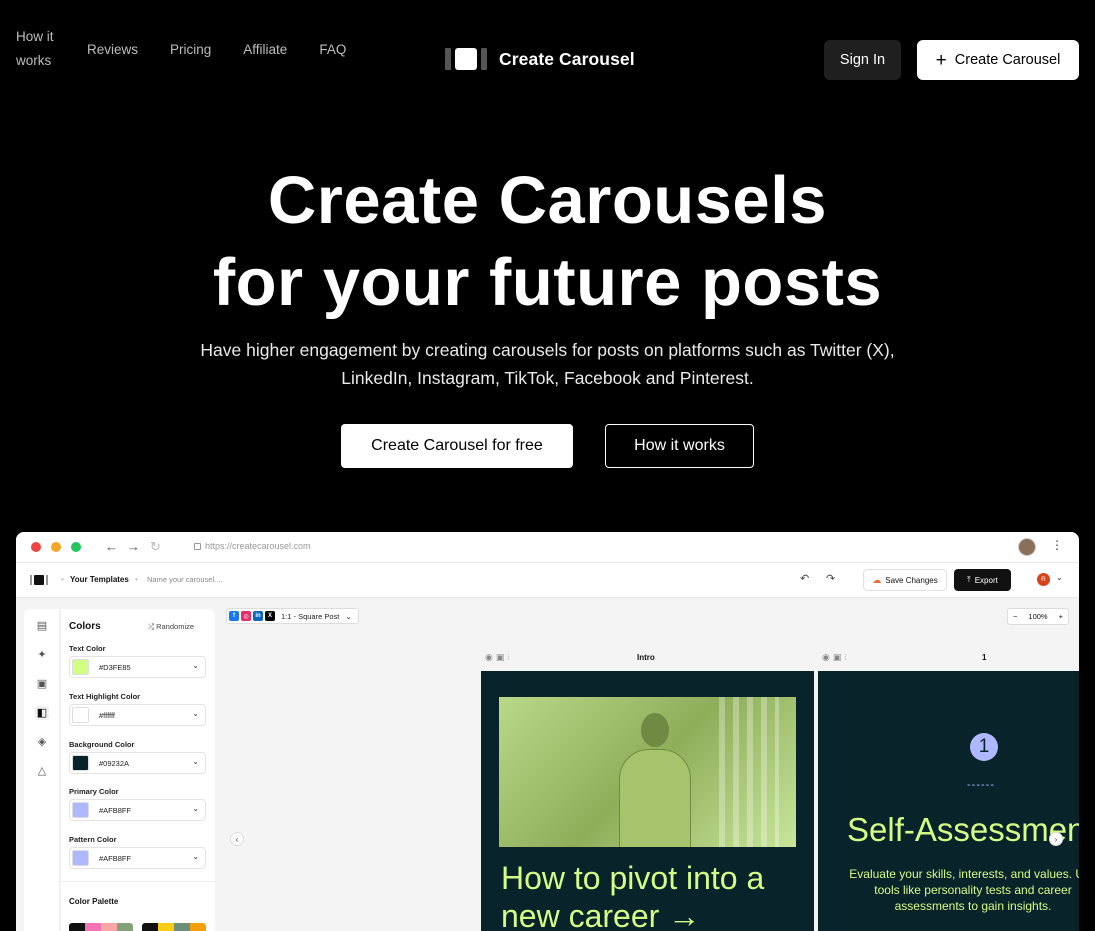 The width and height of the screenshot is (1095, 931). I want to click on brand: Create Carousel, so click(540, 59).